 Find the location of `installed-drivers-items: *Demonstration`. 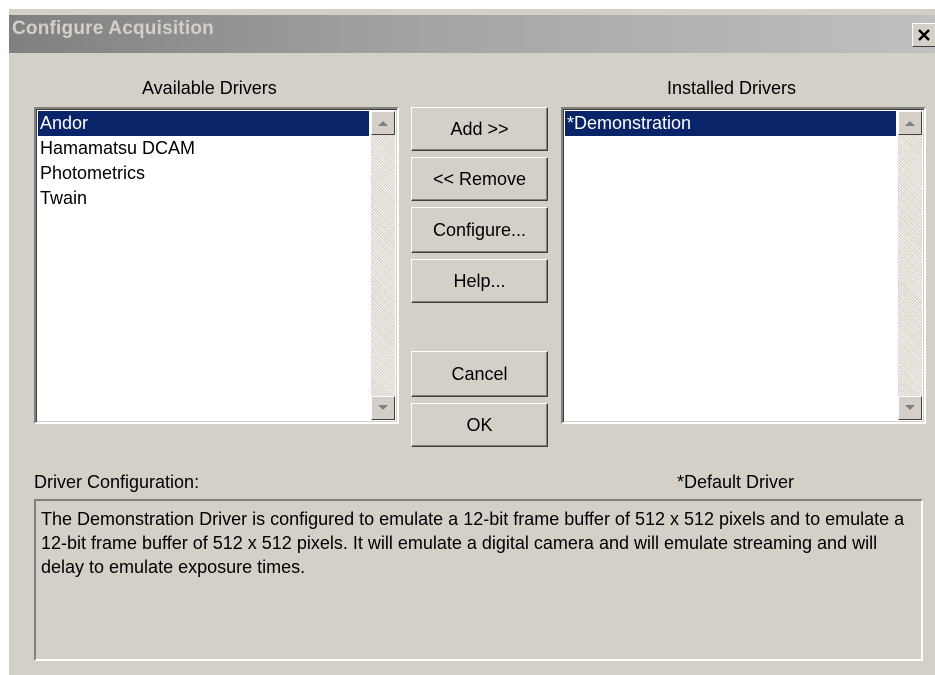

installed-drivers-items: *Demonstration is located at coordinates (730, 123).